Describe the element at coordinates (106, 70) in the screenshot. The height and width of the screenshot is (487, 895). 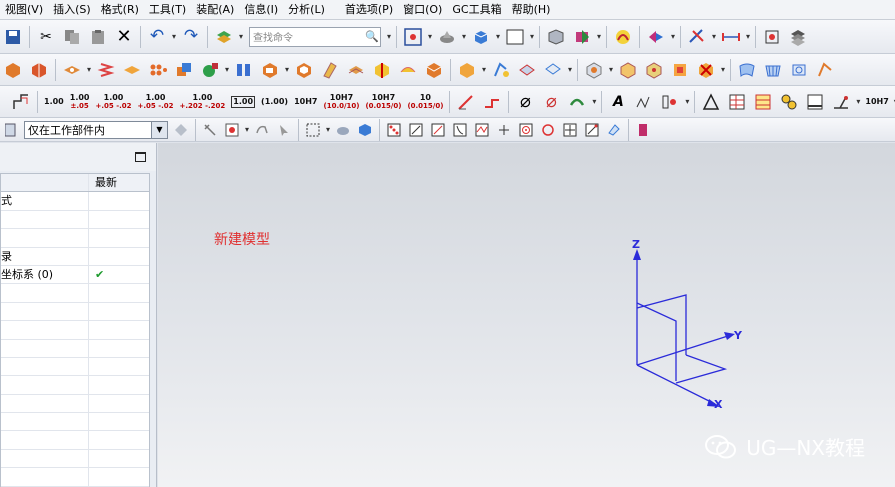
I see `thread-icon` at that location.